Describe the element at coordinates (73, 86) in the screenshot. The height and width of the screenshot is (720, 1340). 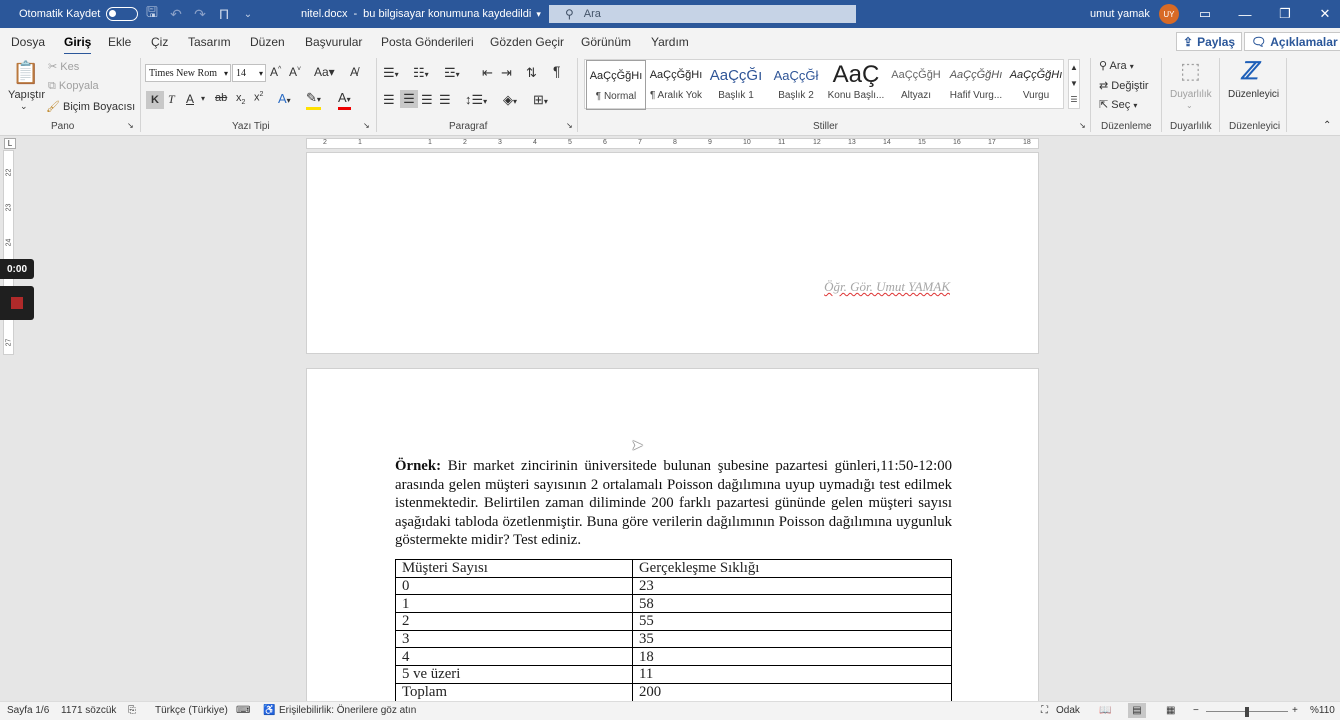
I see `copy-button: ⧉ Kopyala` at that location.